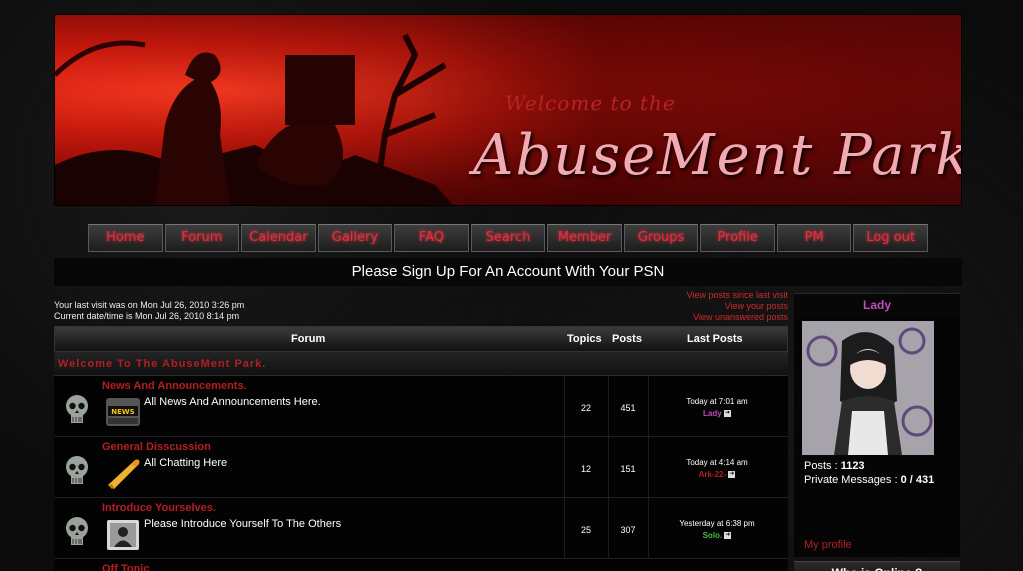 The height and width of the screenshot is (571, 1023). Describe the element at coordinates (717, 523) in the screenshot. I see `last-post-time: Yesterday at 6:38 pm` at that location.